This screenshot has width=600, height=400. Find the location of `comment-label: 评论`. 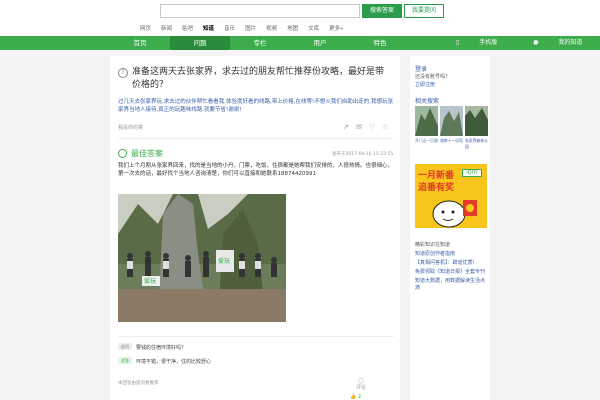

comment-label: 评论 is located at coordinates (360, 388).